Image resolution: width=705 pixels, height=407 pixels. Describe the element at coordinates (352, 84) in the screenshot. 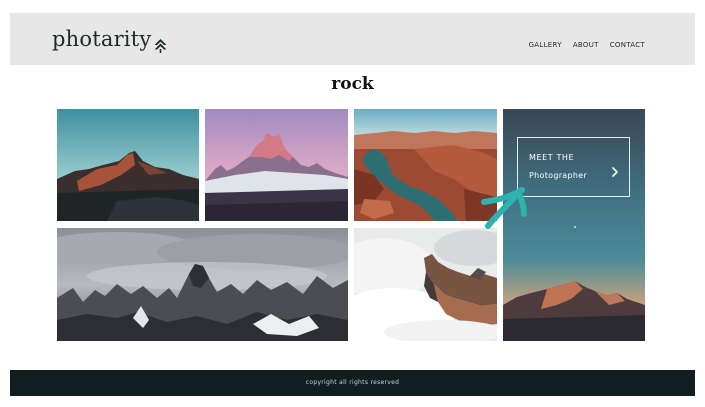

I see `page-title: rock` at that location.